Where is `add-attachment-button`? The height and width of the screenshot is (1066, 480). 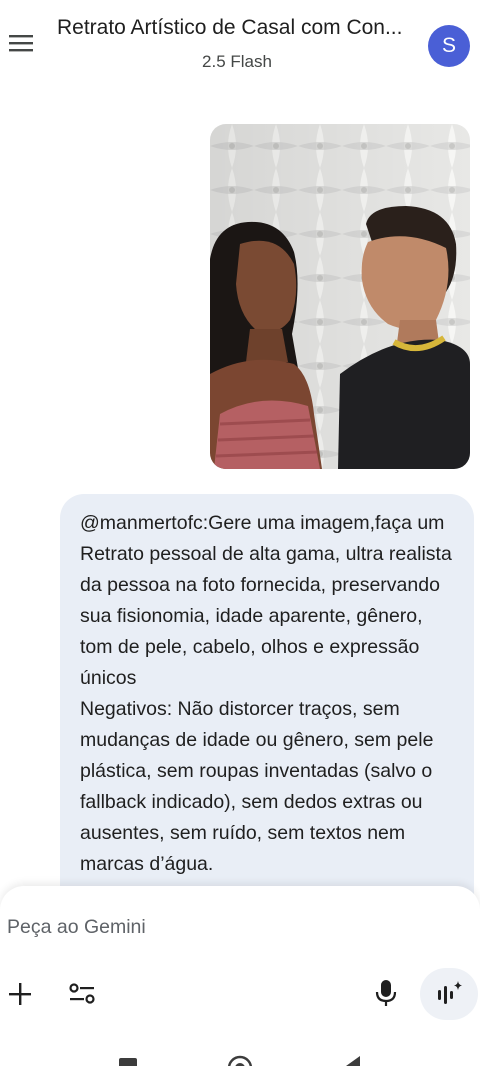 add-attachment-button is located at coordinates (20, 994).